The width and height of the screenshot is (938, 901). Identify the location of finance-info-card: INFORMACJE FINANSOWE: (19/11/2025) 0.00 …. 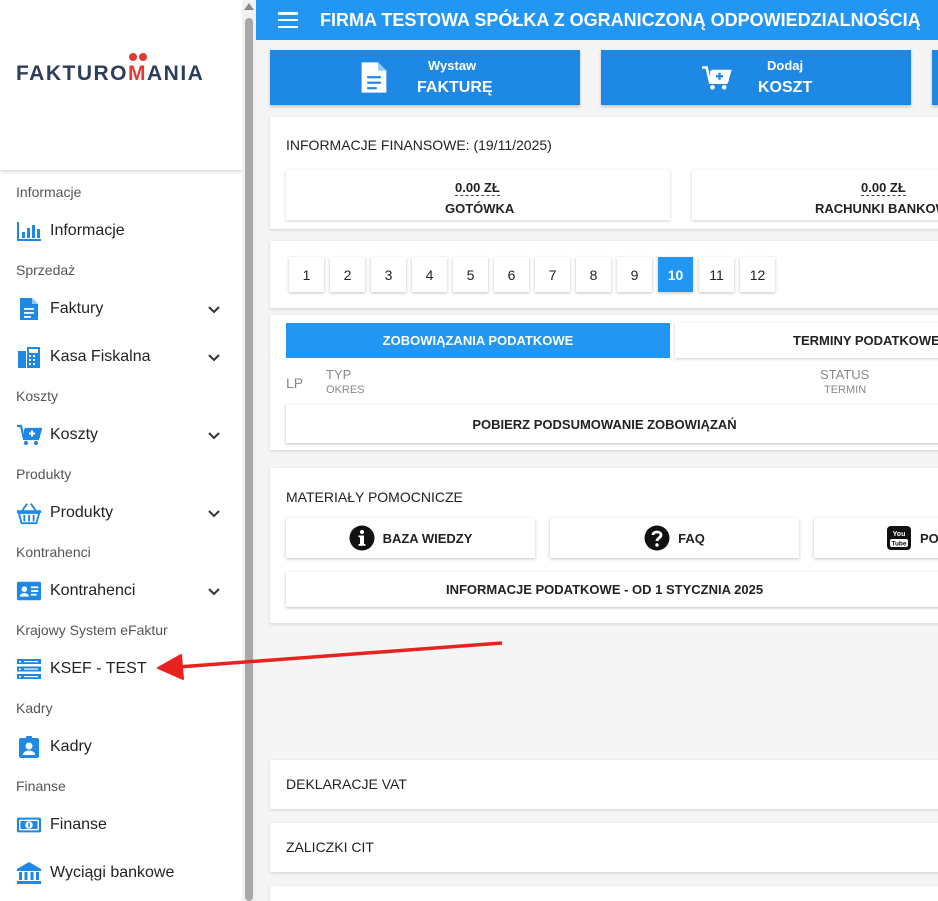
(604, 173).